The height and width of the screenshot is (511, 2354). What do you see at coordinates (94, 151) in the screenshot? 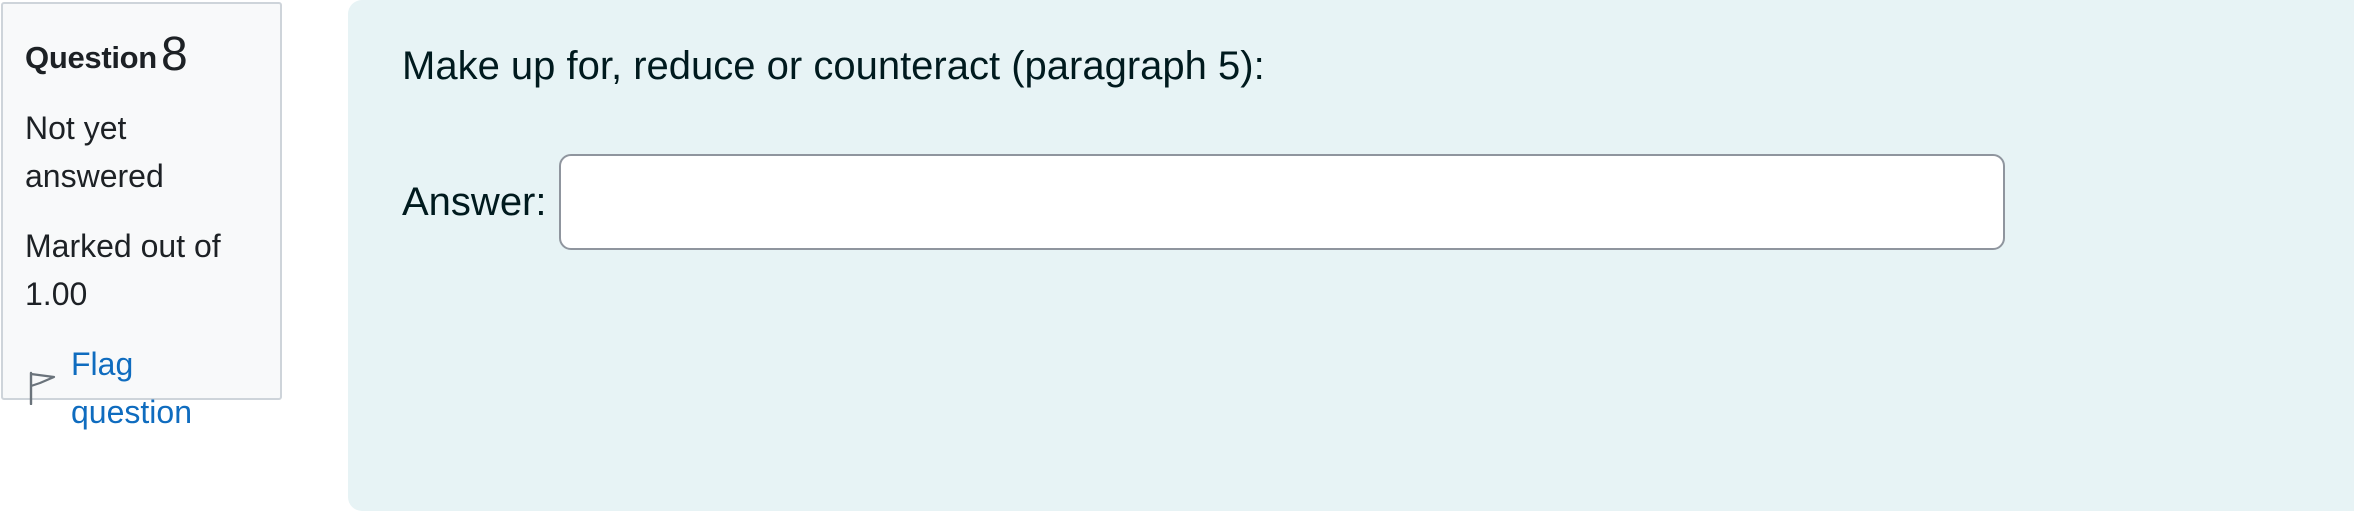
I see `question-state: Not yet answered` at bounding box center [94, 151].